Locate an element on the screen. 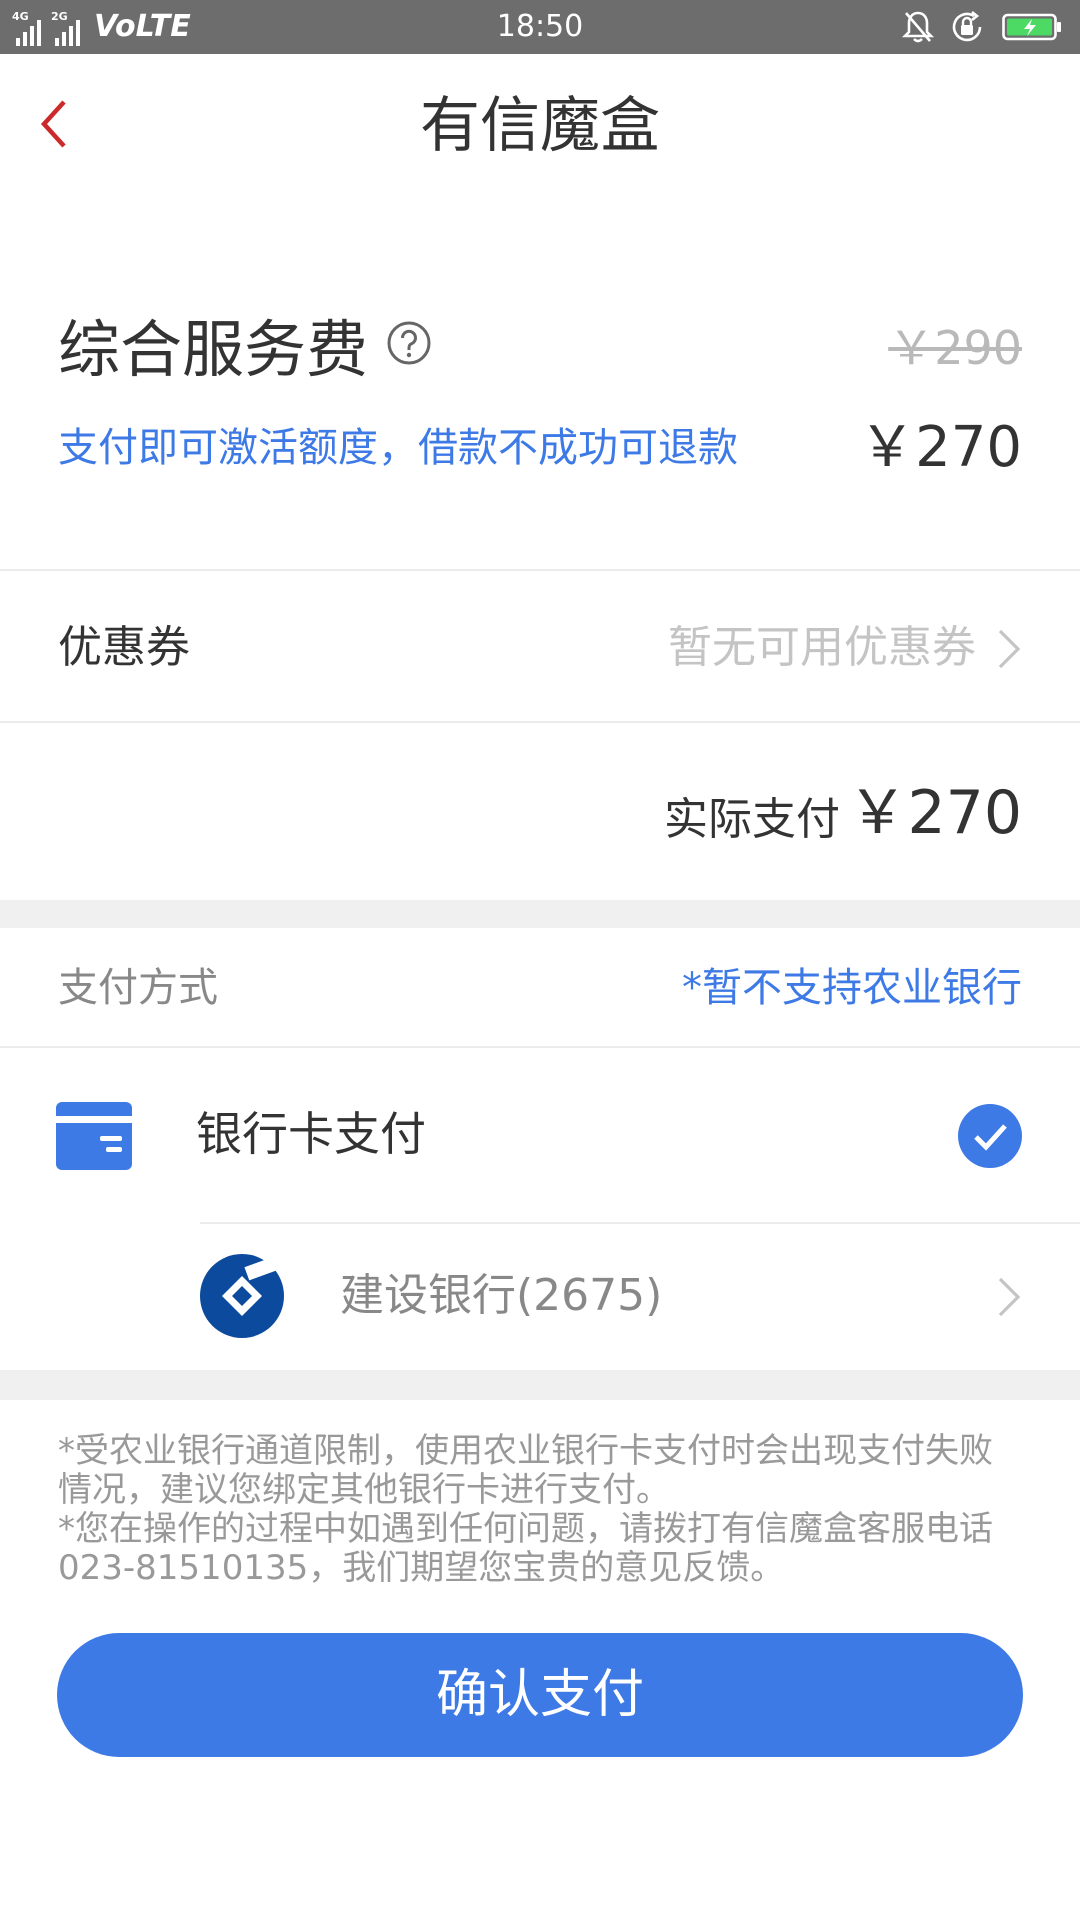  bank-name: 建设银行(2675) is located at coordinates (501, 1295).